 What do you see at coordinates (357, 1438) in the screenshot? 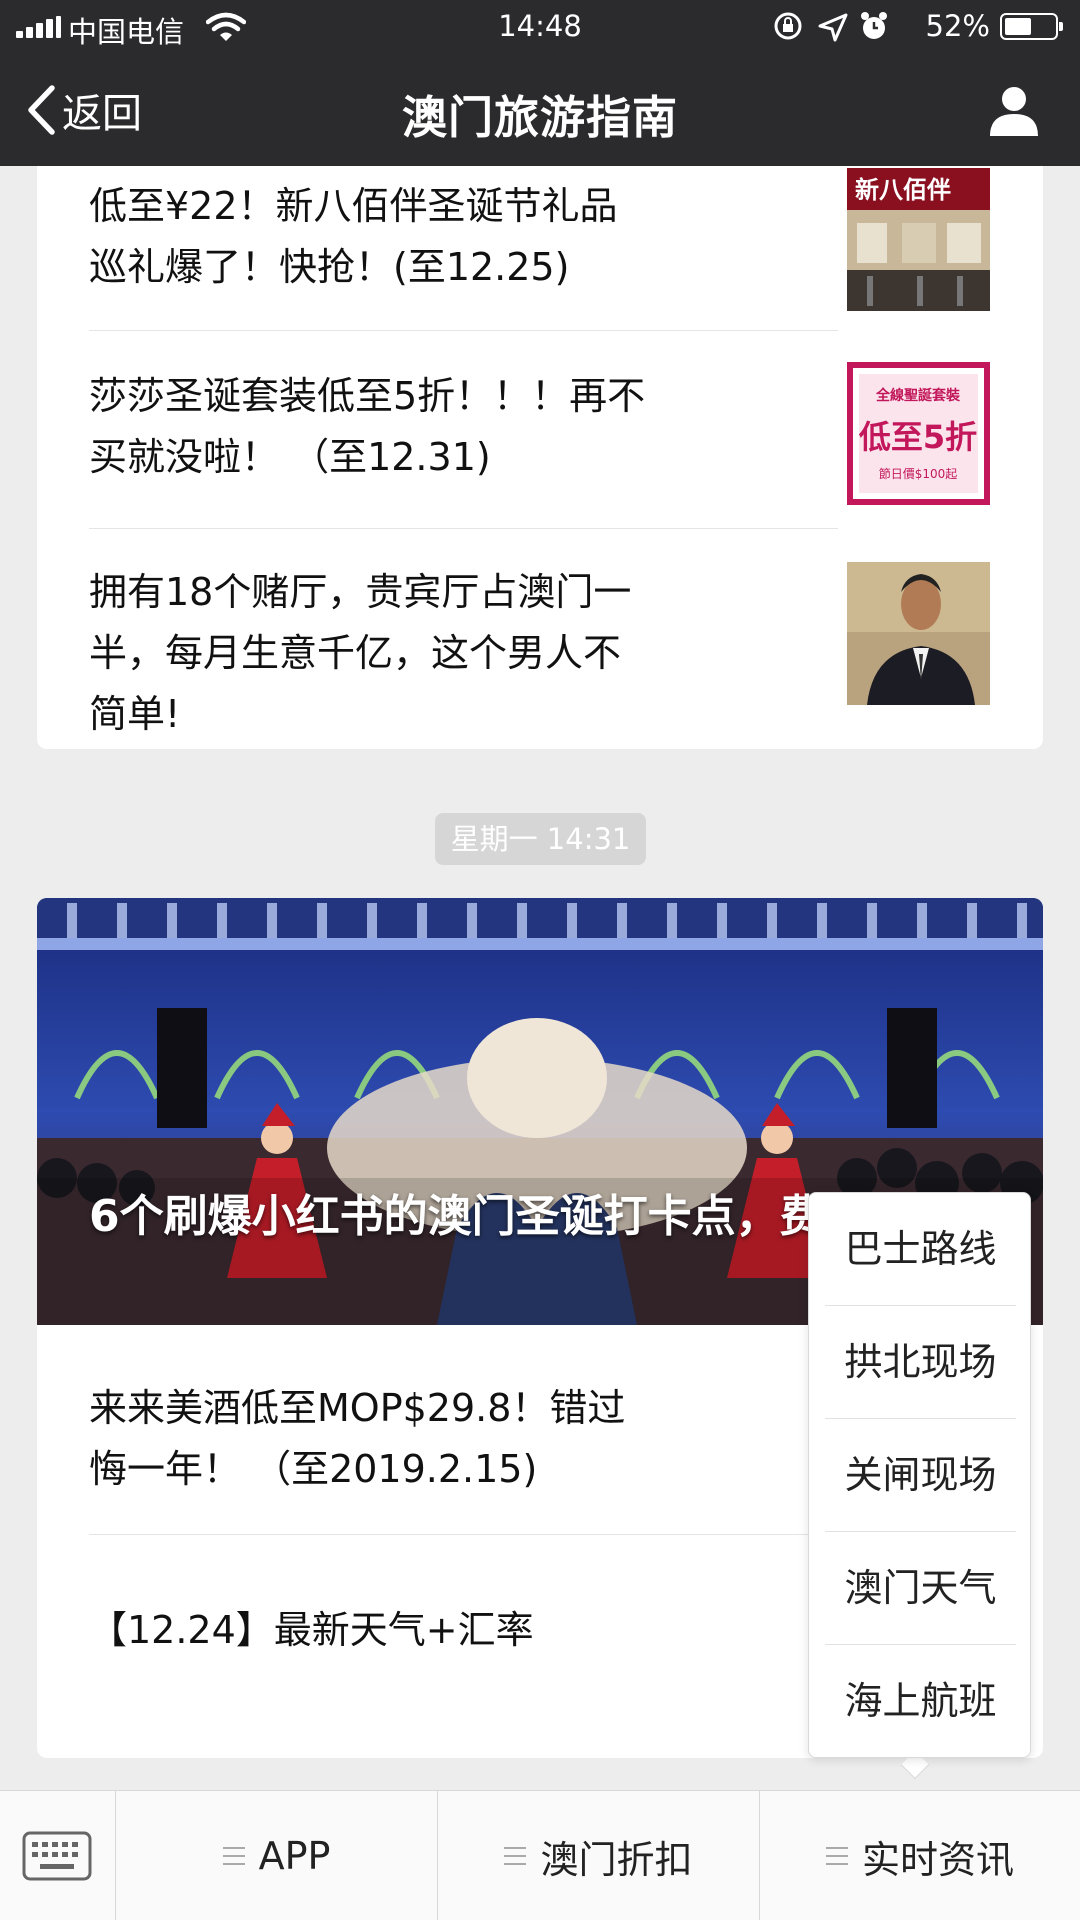
I see `article-title: 来来美酒低至MOP$29.8！错过悔一年！ （至2019.2.15)` at bounding box center [357, 1438].